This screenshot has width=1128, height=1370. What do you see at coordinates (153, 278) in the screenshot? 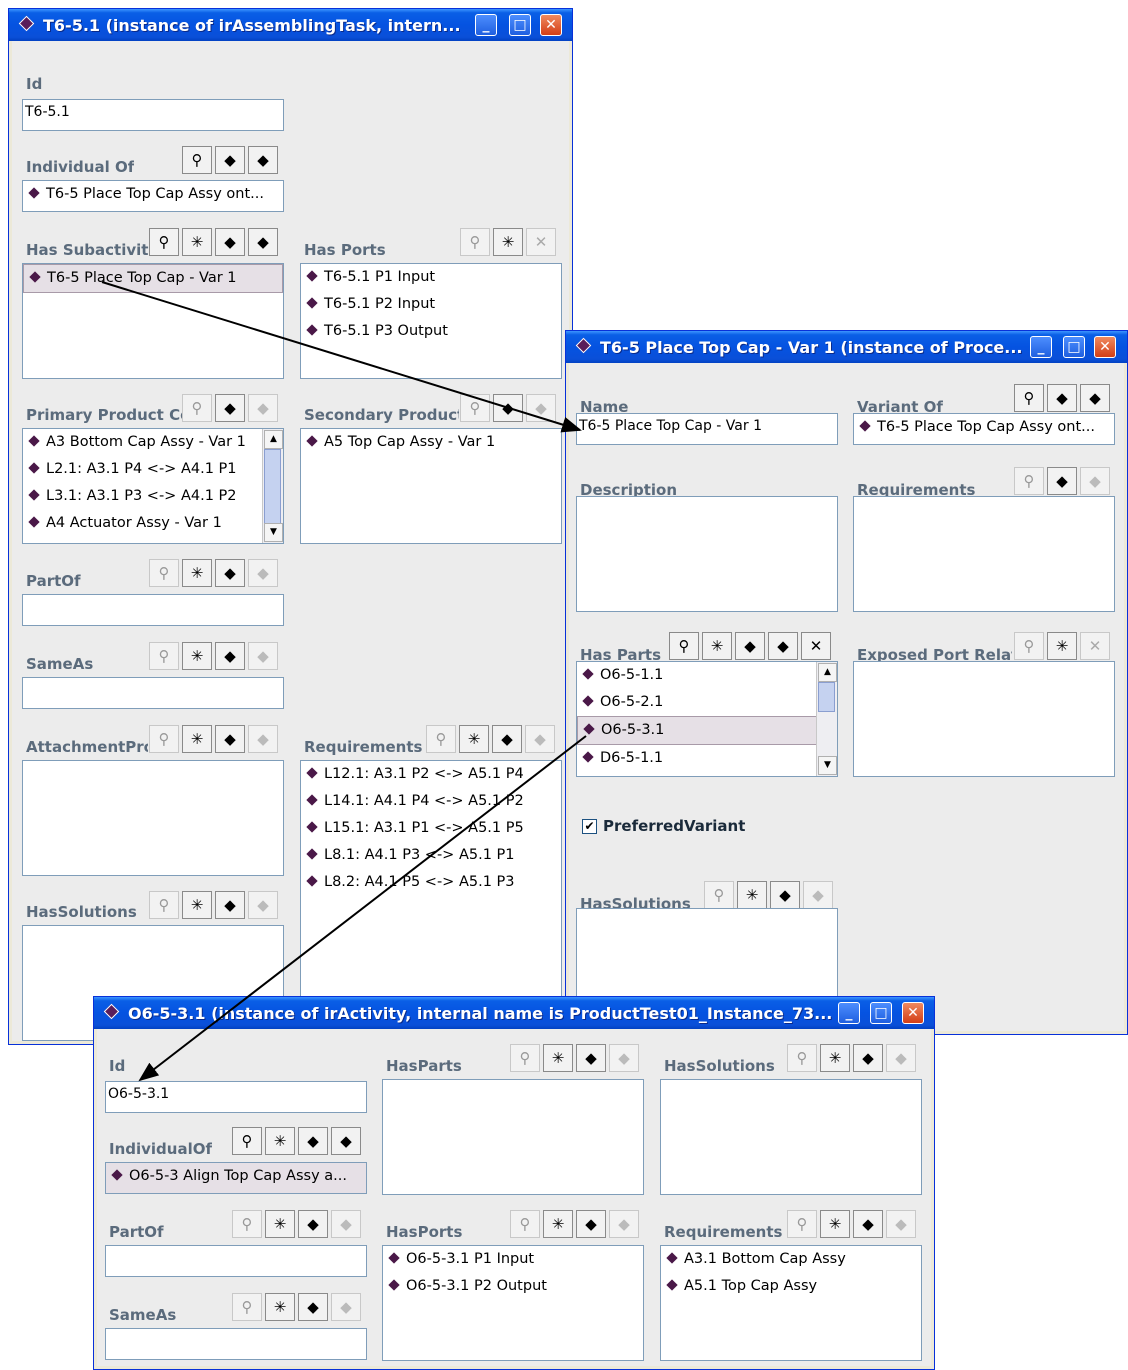
I see `list-item: T6-5 Place Top Cap - Var 1` at bounding box center [153, 278].